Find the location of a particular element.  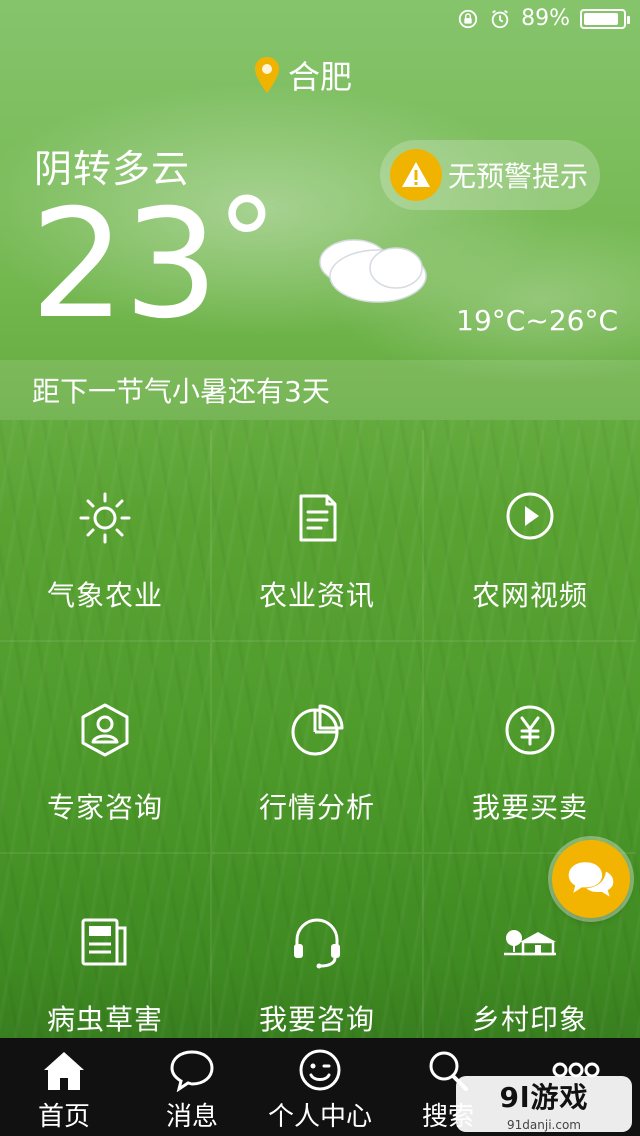

home-icon is located at coordinates (64, 1071).